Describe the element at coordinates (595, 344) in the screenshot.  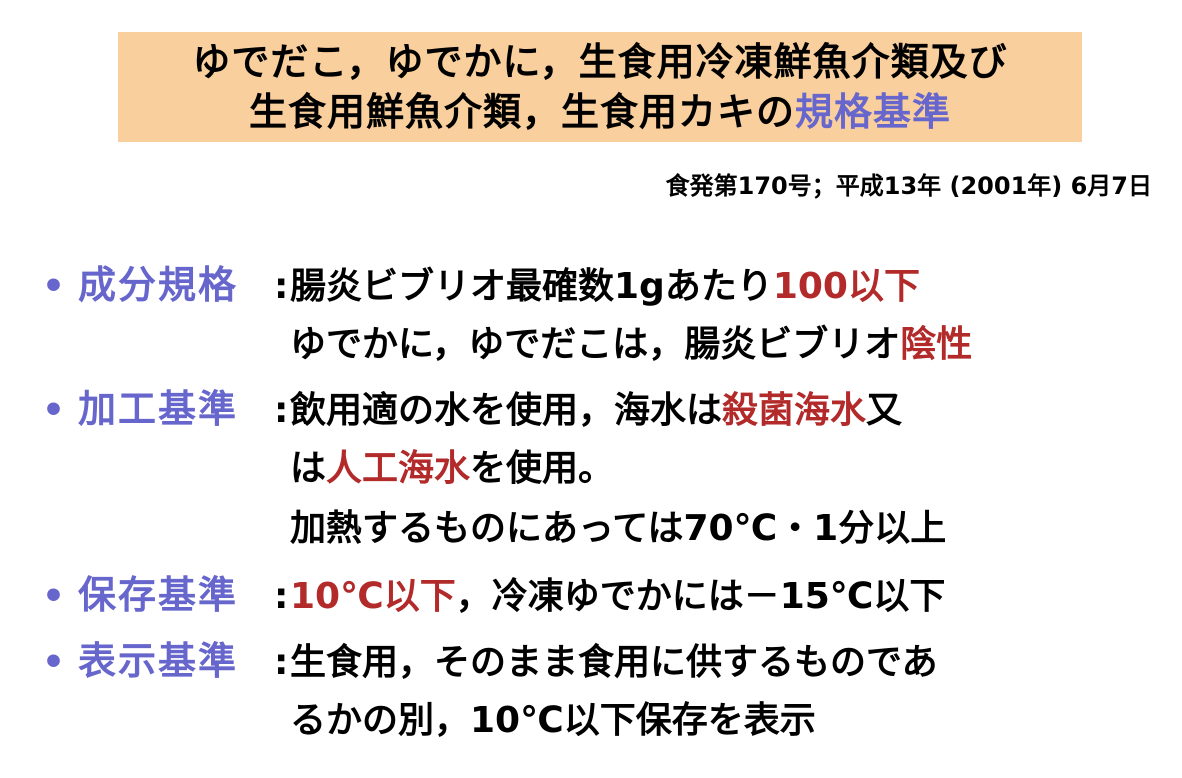
I see `item-text: ゆでかに，ゆでだこは，腸炎ビブリオ` at that location.